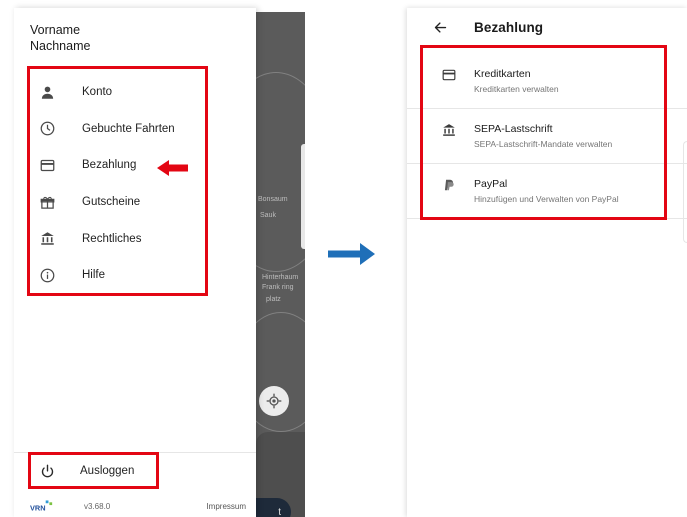  What do you see at coordinates (273, 507) in the screenshot?
I see `map-cta-button: t` at bounding box center [273, 507].